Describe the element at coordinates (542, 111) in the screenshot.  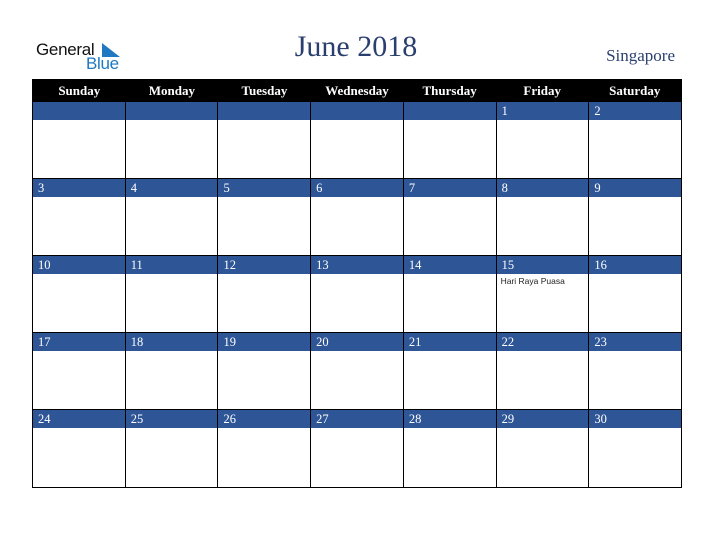
I see `day-number: 1` at that location.